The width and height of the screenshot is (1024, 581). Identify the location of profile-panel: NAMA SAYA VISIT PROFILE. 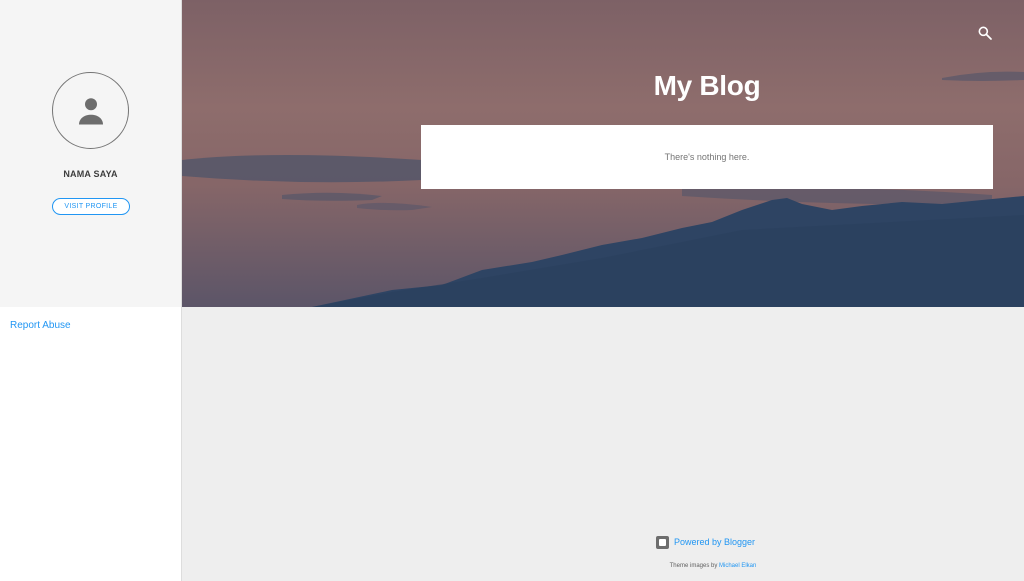
(90, 153).